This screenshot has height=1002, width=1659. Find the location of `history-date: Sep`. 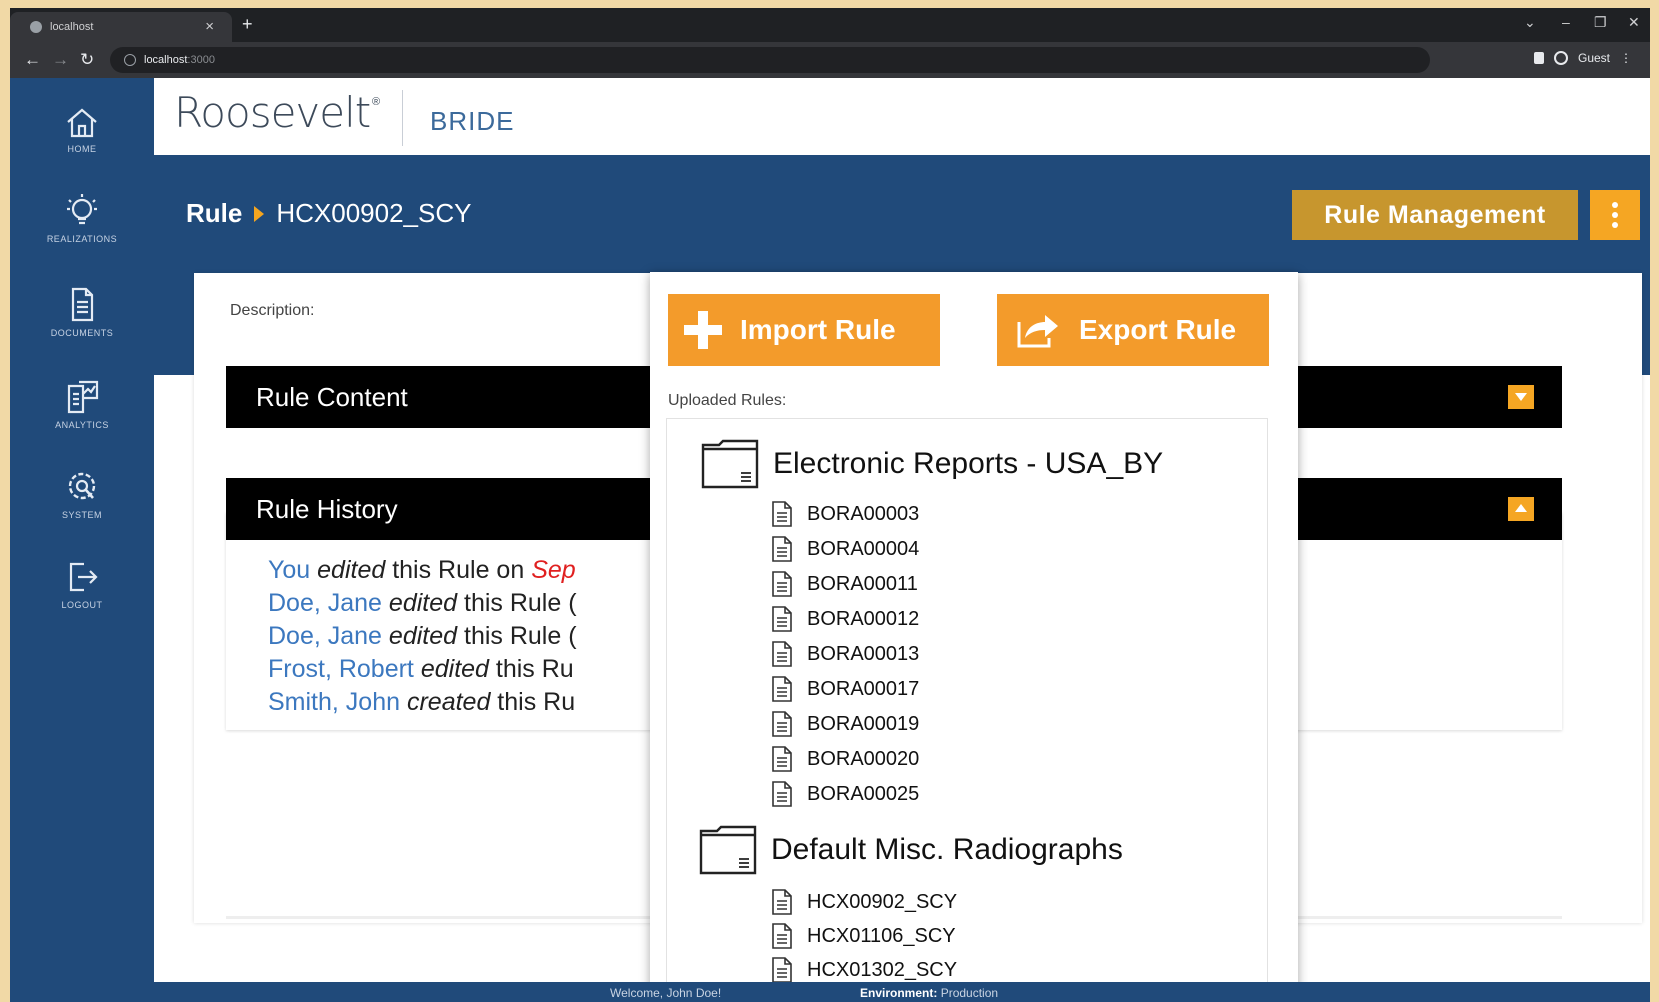

history-date: Sep is located at coordinates (553, 570).